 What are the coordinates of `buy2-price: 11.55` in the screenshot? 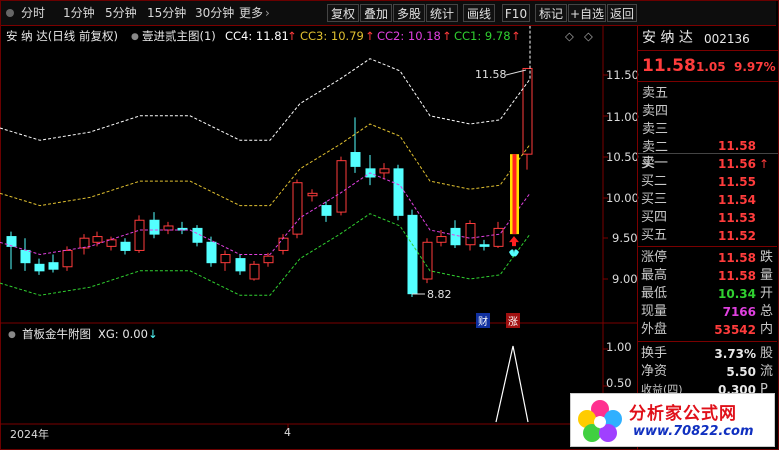 It's located at (737, 182).